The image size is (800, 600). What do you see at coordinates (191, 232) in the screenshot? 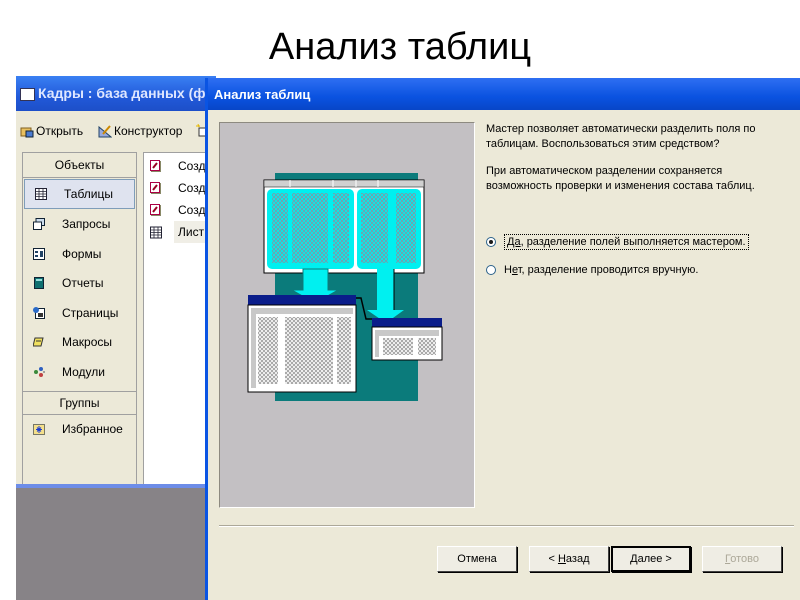
I see `list-item-label: Лист` at bounding box center [191, 232].